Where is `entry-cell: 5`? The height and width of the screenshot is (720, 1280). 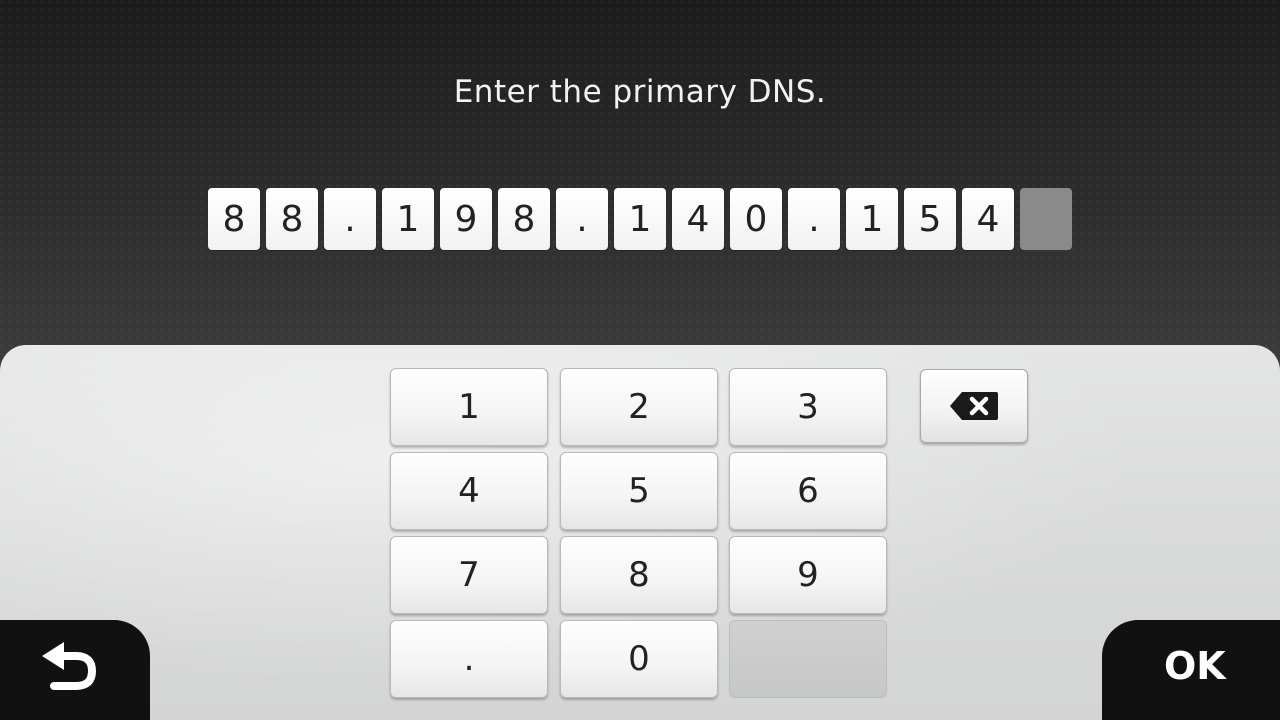
entry-cell: 5 is located at coordinates (930, 219).